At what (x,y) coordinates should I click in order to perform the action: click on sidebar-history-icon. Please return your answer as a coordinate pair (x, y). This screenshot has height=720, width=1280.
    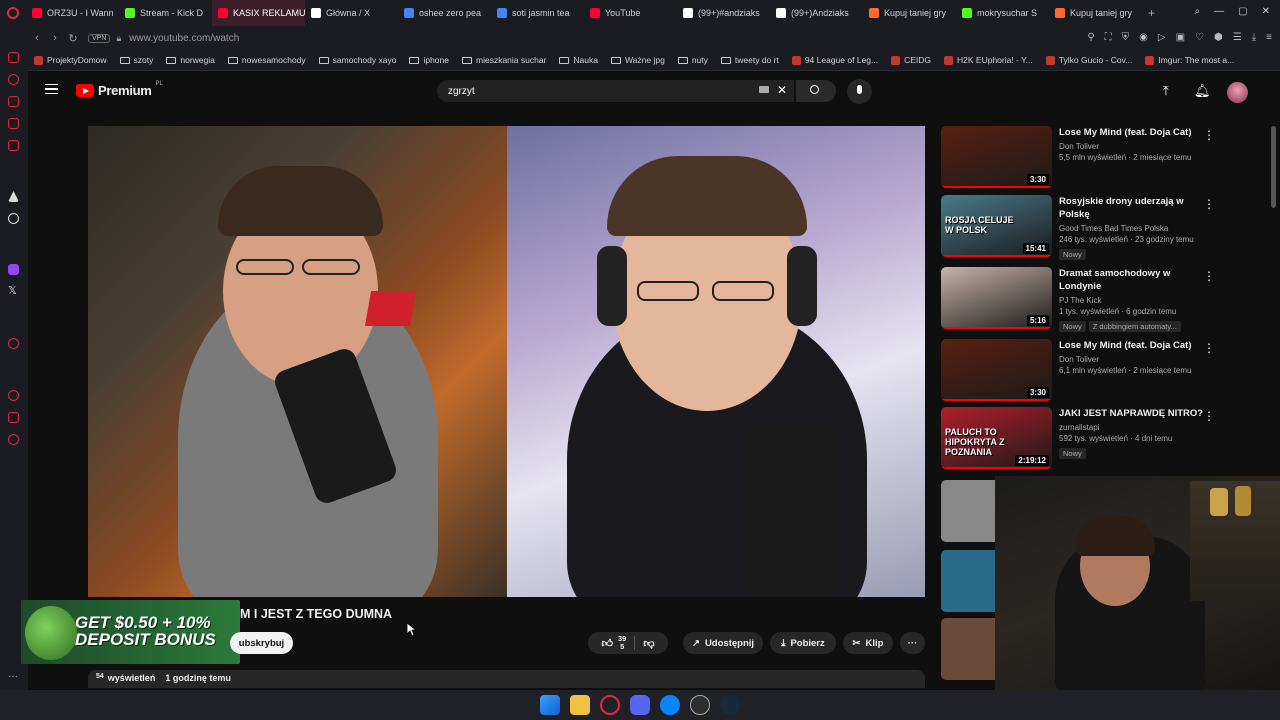
    Looking at the image, I should click on (13, 395).